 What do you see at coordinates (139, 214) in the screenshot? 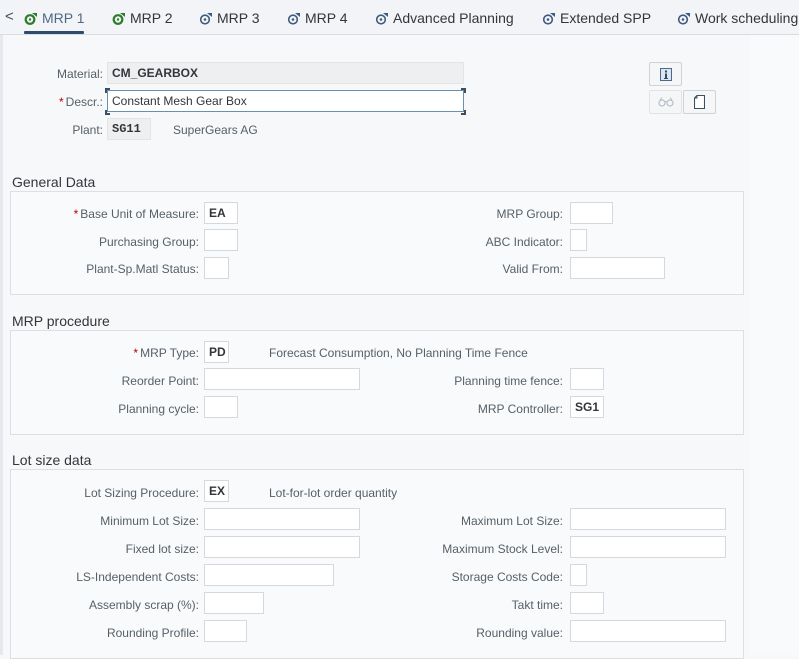
I see `base-unit-label-text: Base Unit of Measure:` at bounding box center [139, 214].